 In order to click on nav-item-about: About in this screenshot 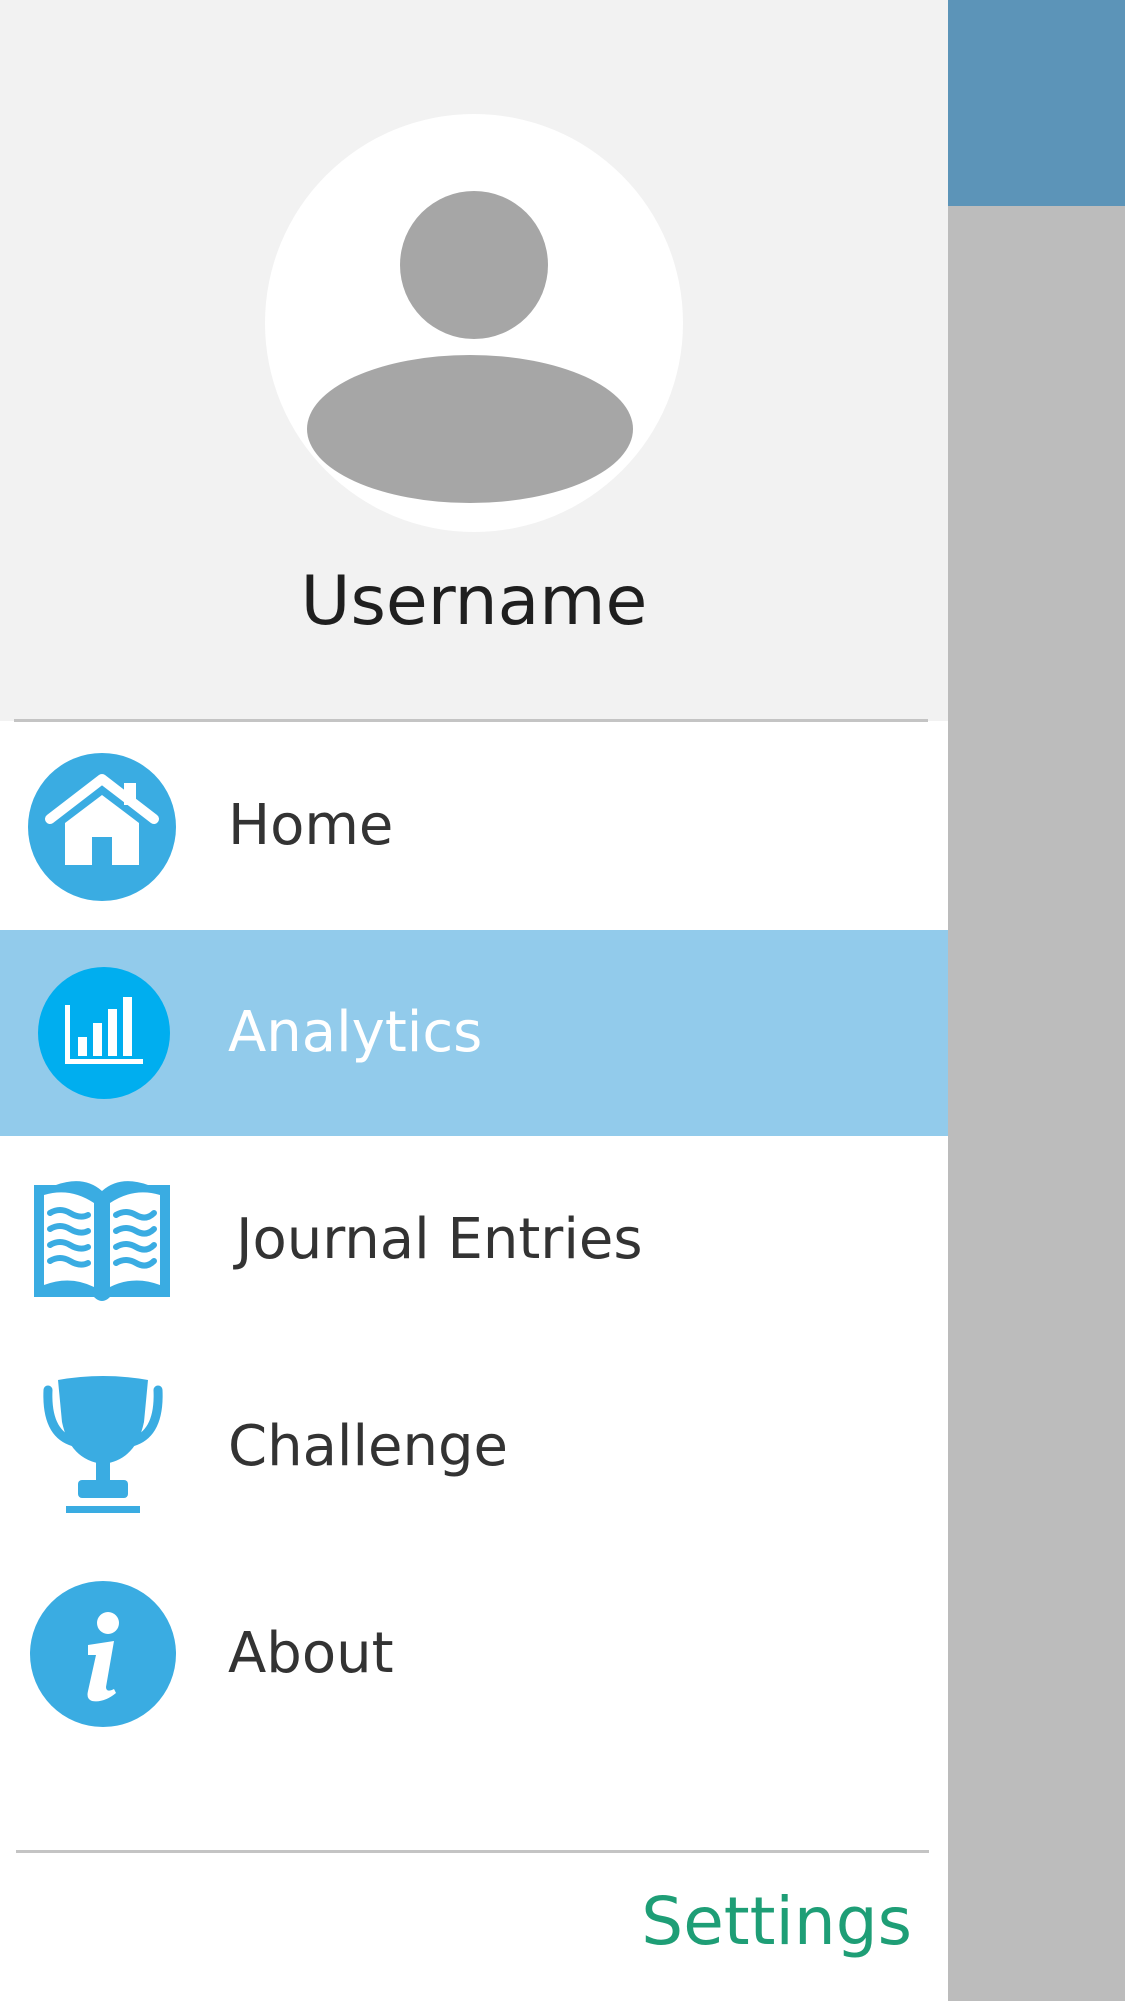, I will do `click(474, 1654)`.